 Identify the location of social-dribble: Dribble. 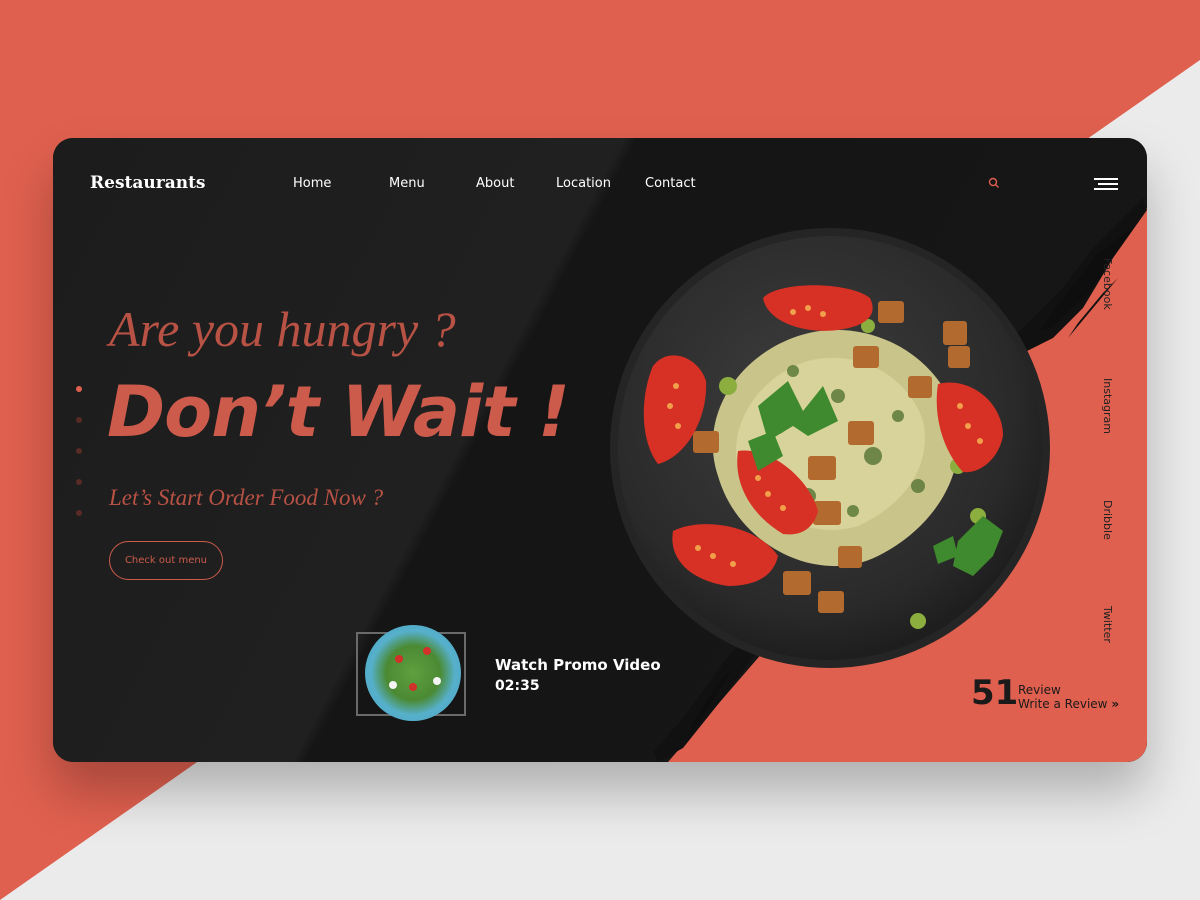
(1107, 520).